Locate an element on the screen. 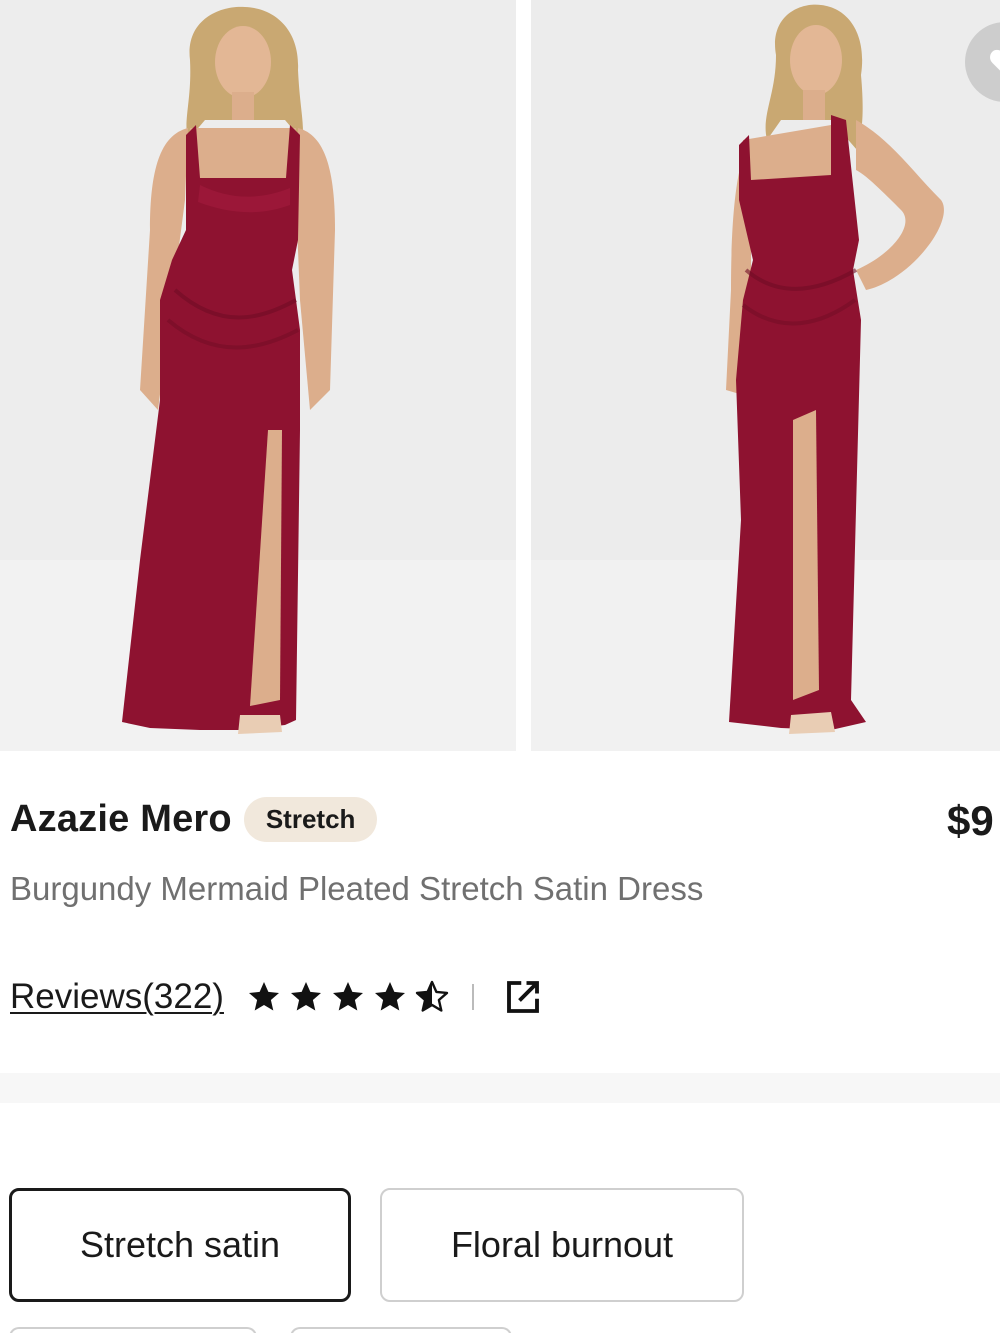  reviews-row: Reviews(322) is located at coordinates (277, 997).